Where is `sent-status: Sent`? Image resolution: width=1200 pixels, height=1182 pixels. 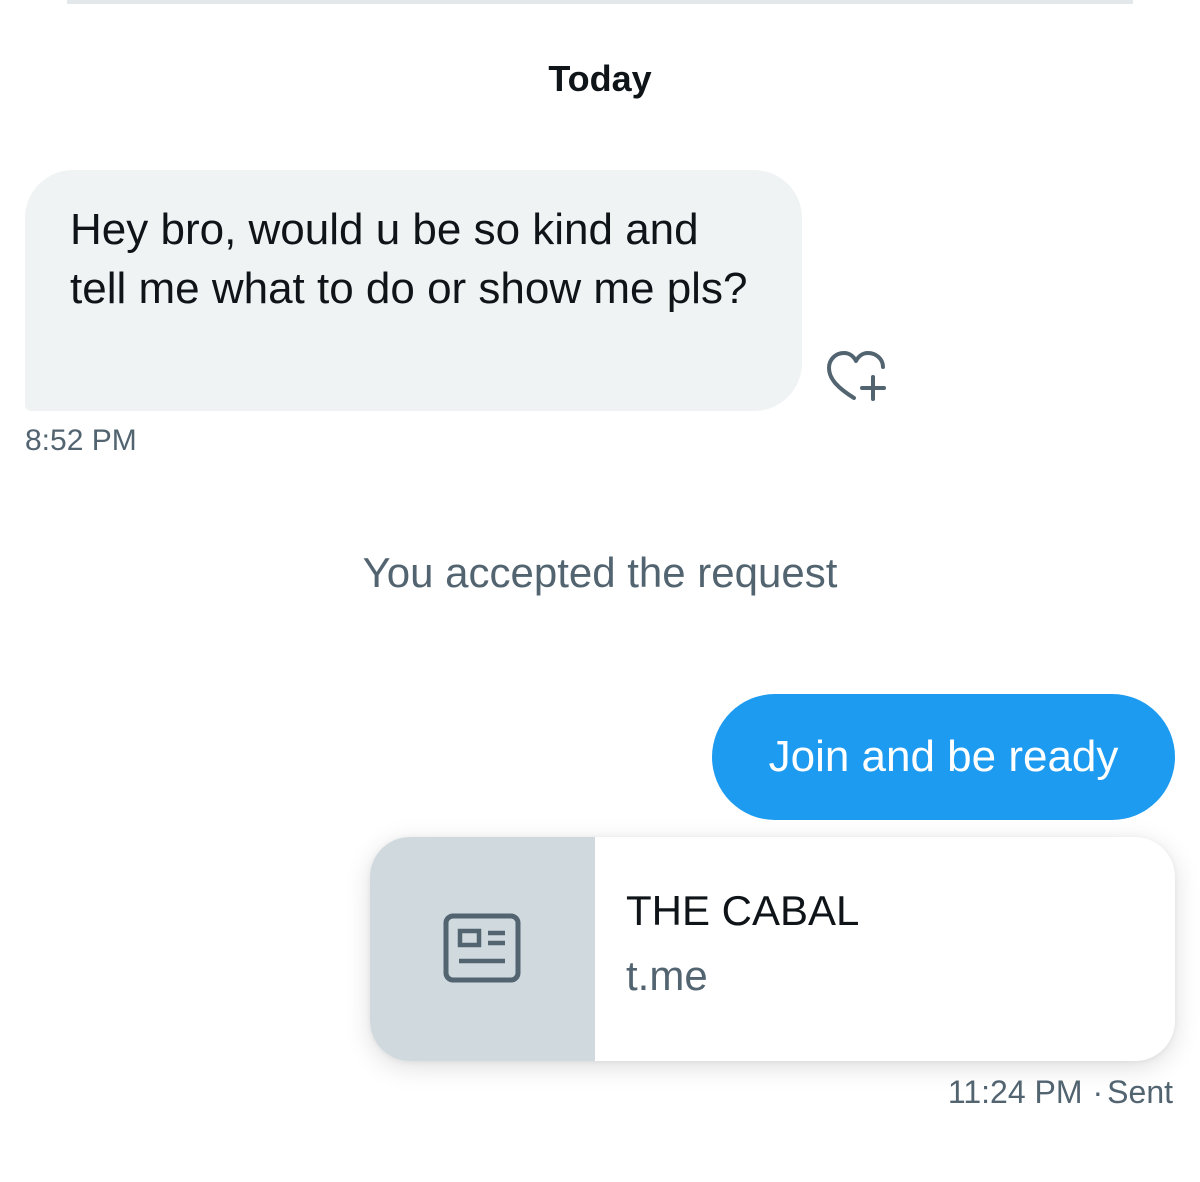
sent-status: Sent is located at coordinates (1140, 1092).